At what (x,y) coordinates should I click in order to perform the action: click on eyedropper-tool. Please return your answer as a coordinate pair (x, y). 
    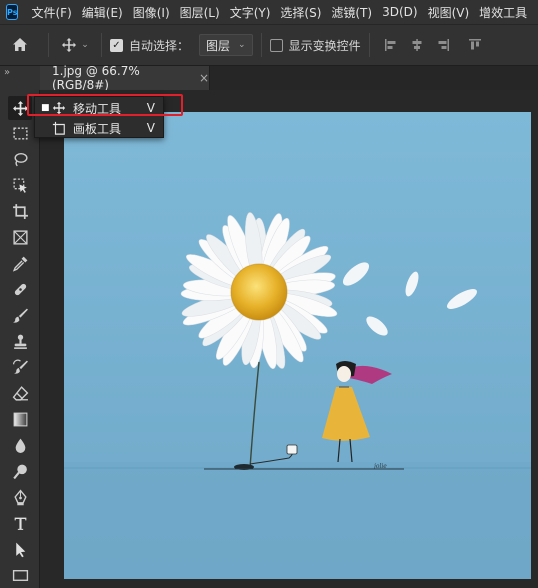
    Looking at the image, I should click on (20, 263).